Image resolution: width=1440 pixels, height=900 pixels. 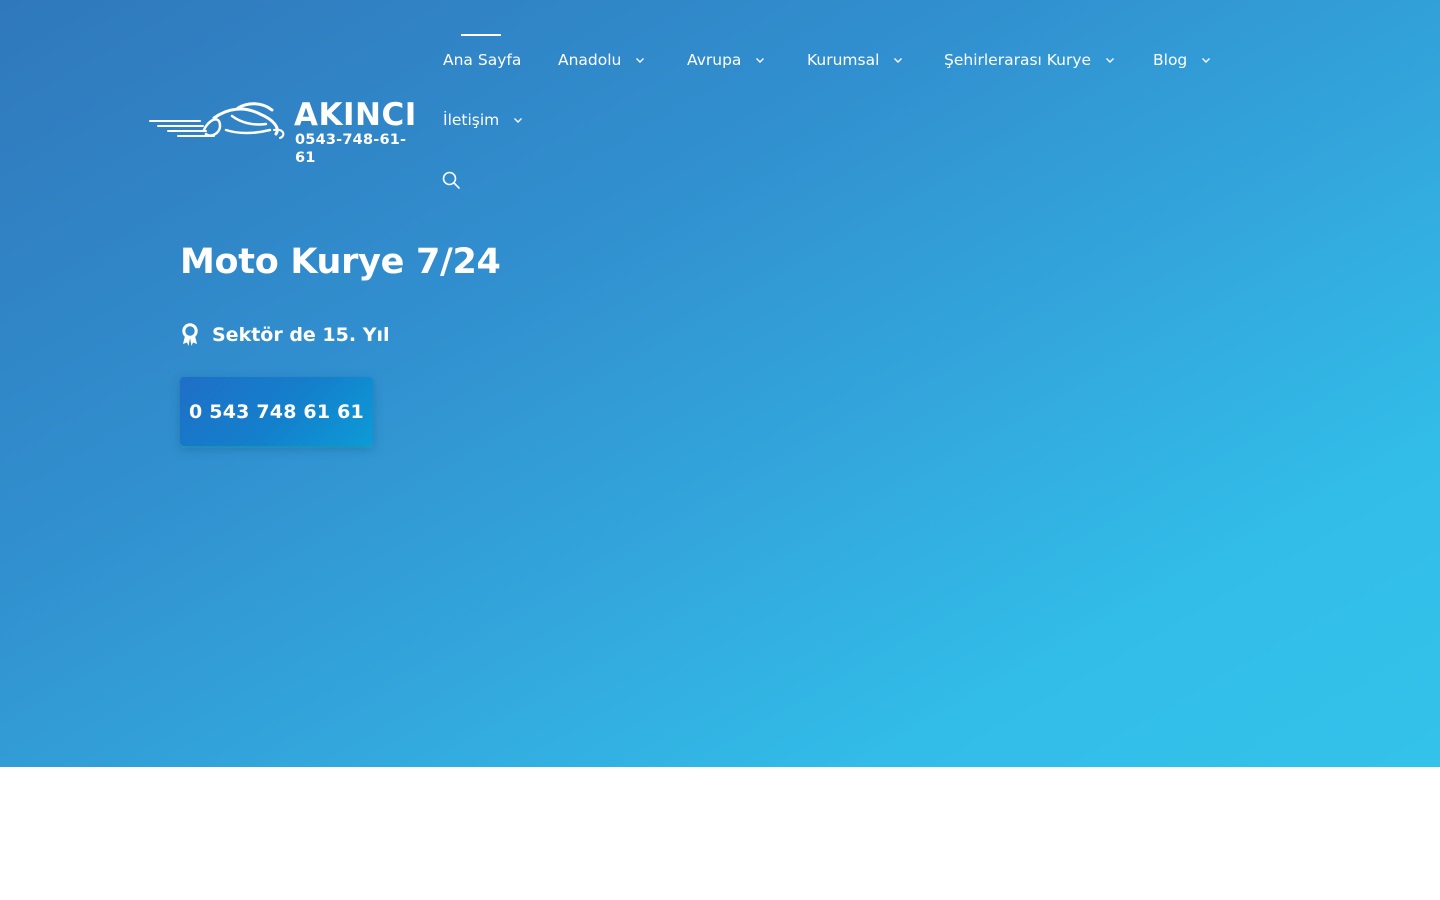 I want to click on nav-item-ana-sayfa: Ana Sayfa, so click(x=482, y=60).